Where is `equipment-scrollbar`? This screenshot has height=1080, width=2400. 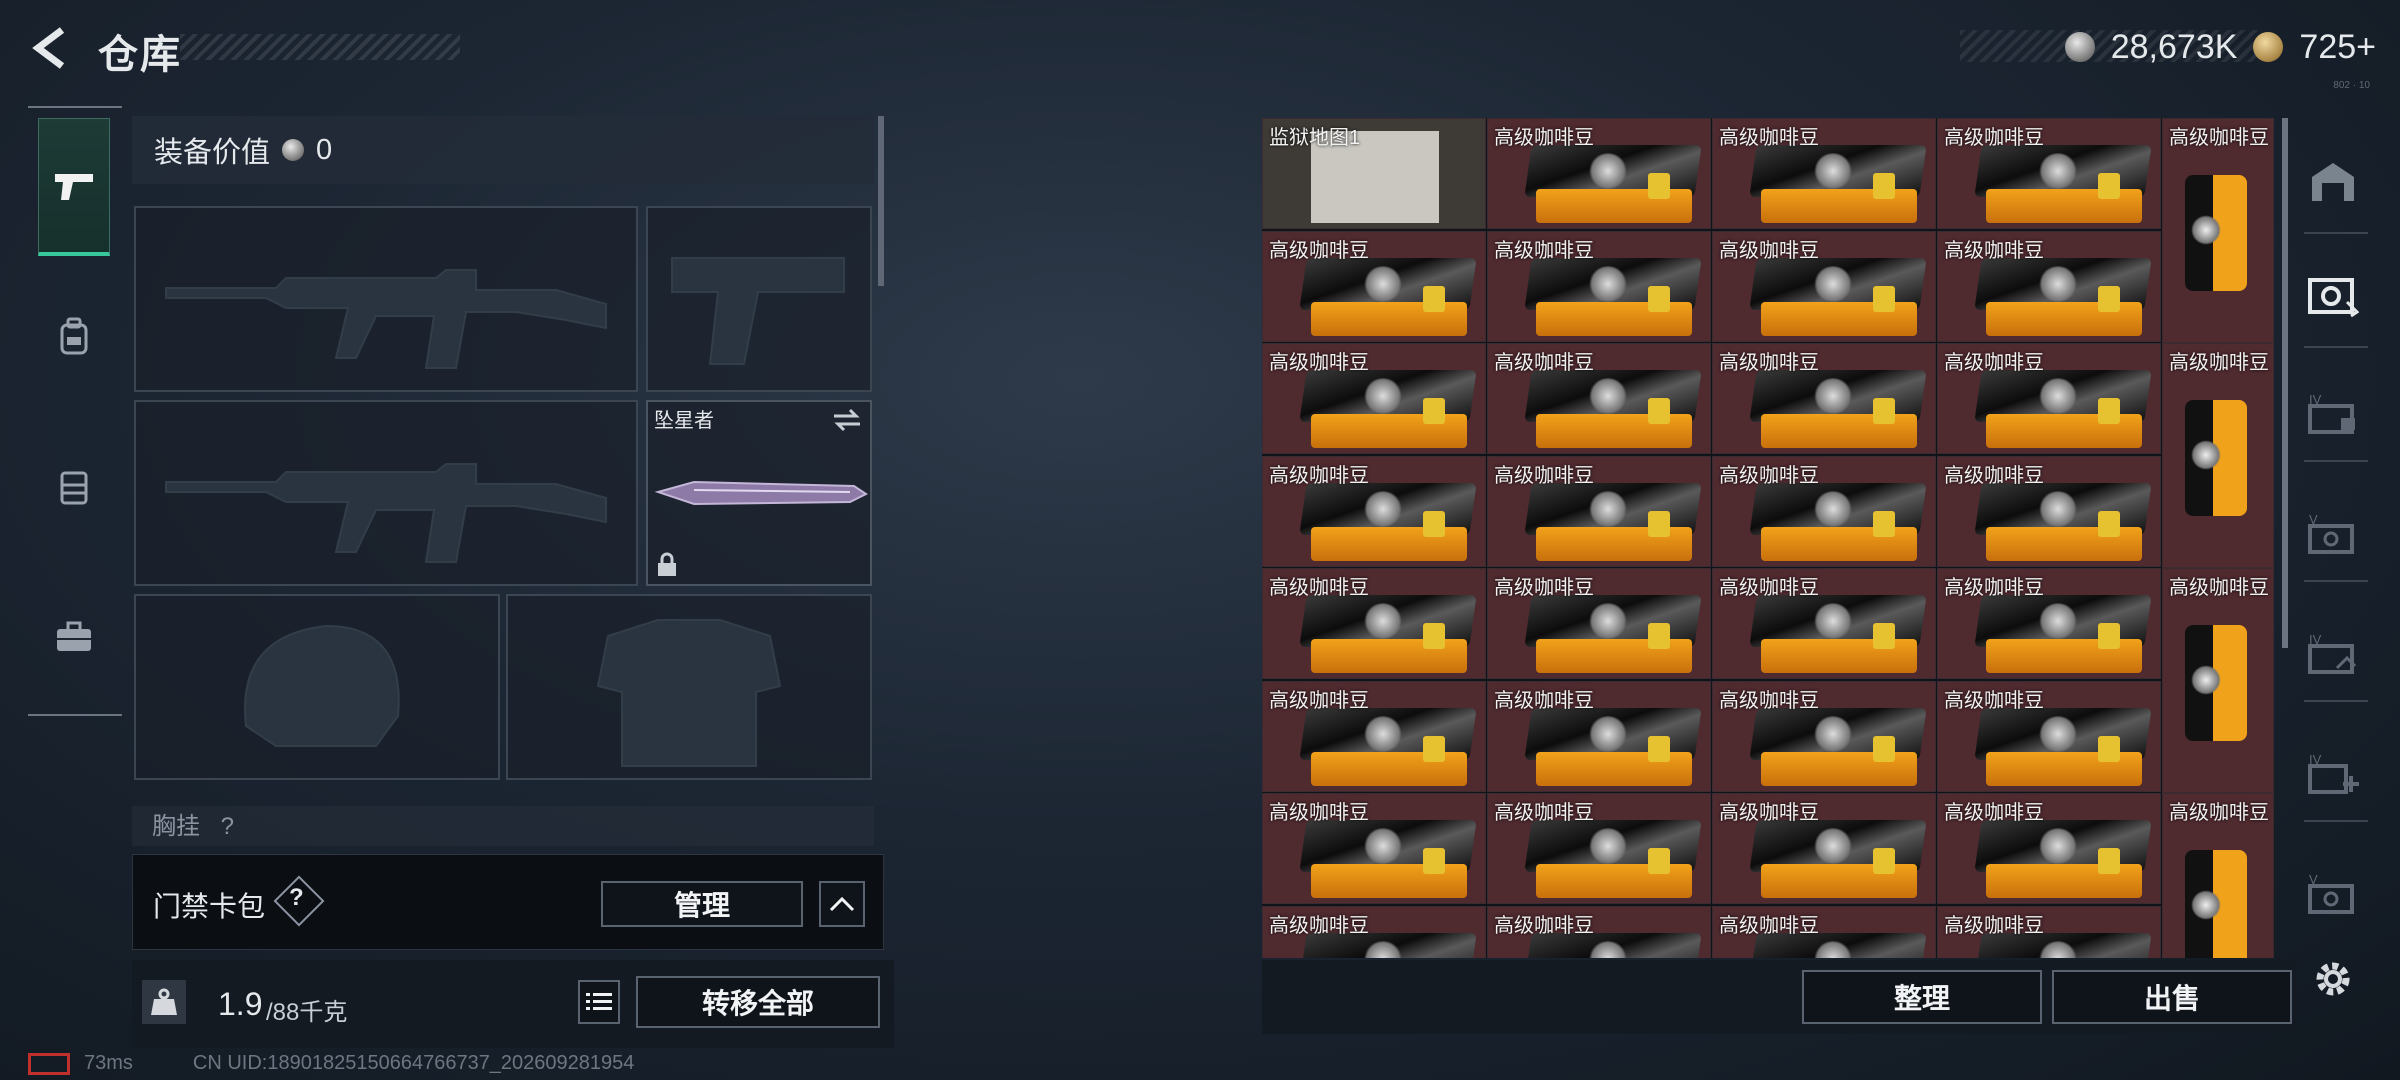
equipment-scrollbar is located at coordinates (881, 201).